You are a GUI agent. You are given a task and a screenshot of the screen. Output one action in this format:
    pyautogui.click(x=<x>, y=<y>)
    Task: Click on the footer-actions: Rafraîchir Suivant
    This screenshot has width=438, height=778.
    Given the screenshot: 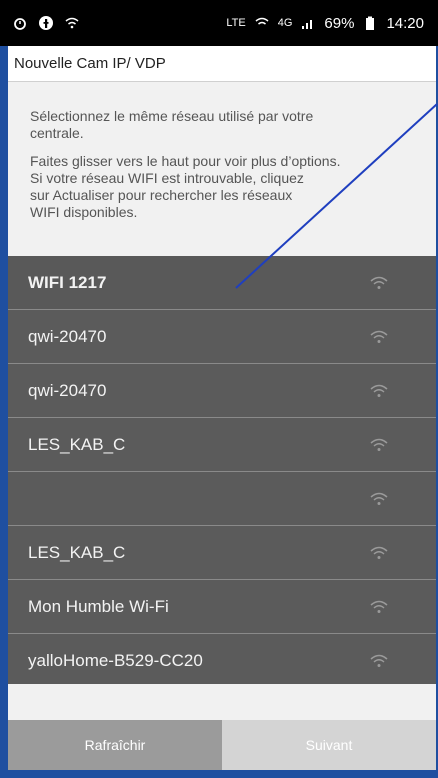 What is the action you would take?
    pyautogui.click(x=222, y=745)
    